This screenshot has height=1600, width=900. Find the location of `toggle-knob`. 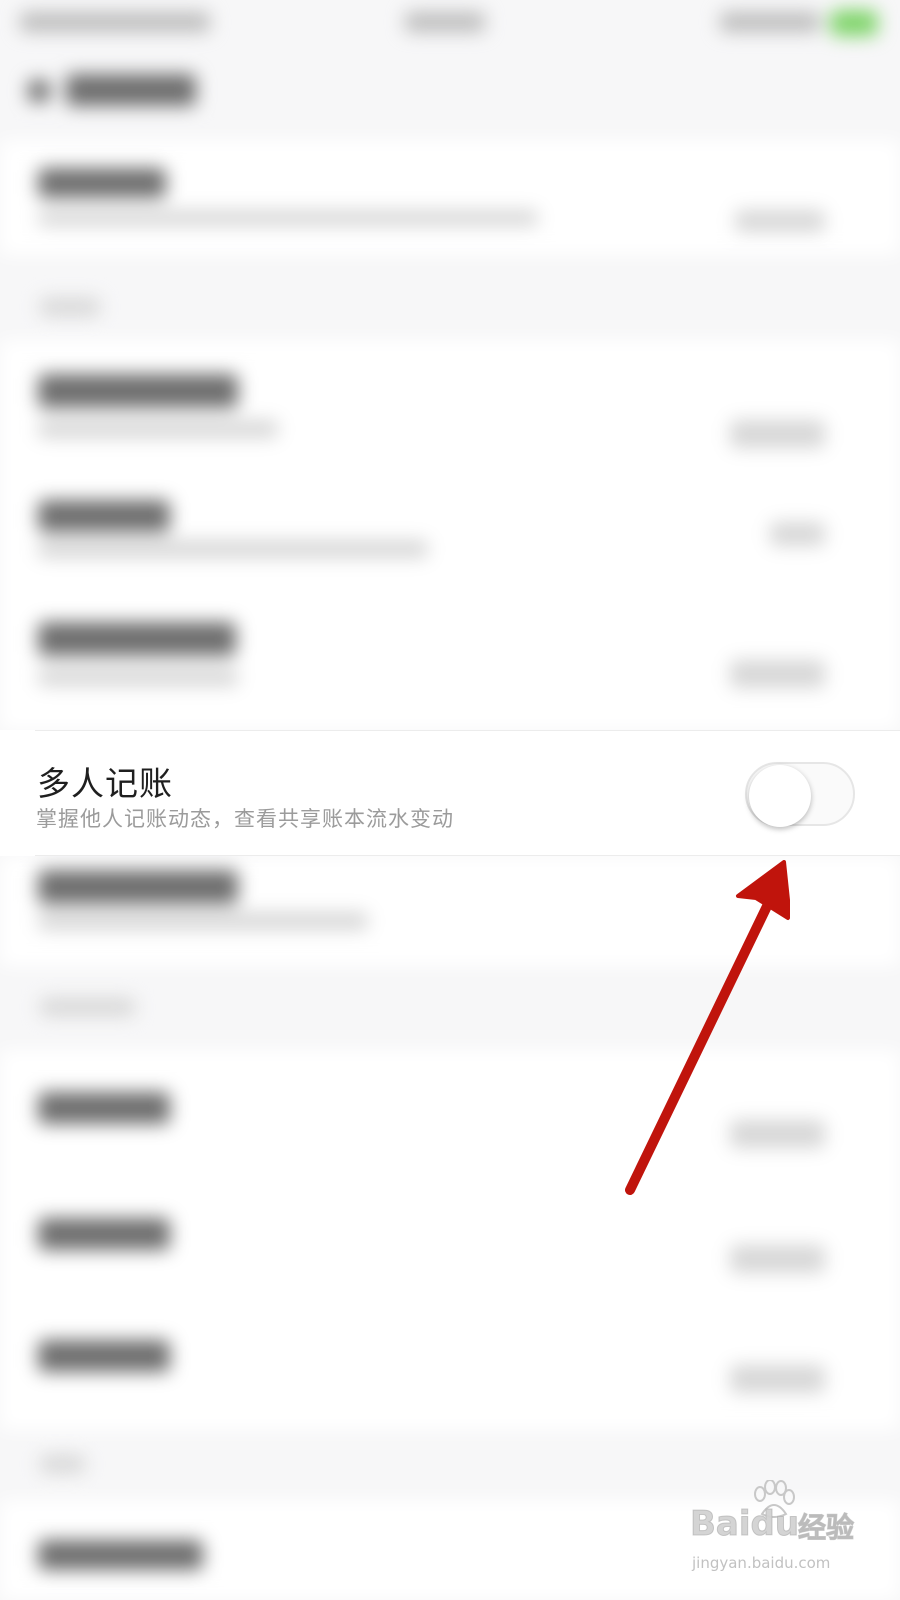

toggle-knob is located at coordinates (780, 796).